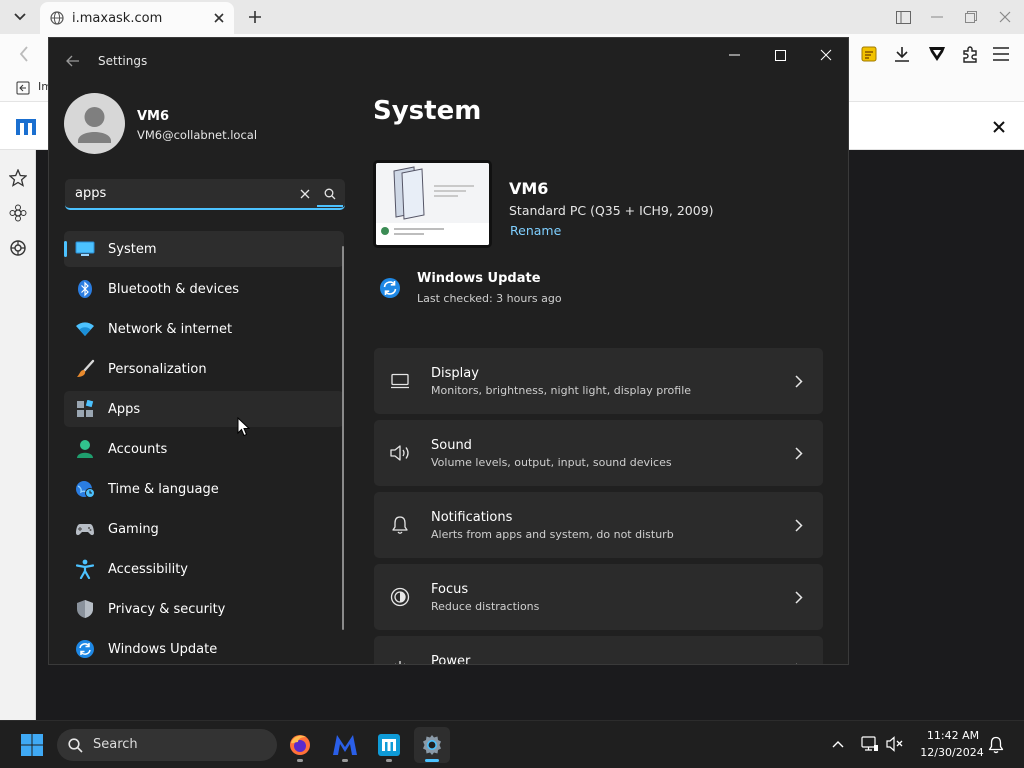 The width and height of the screenshot is (1024, 768). What do you see at coordinates (780, 55) in the screenshot?
I see `maximize-button` at bounding box center [780, 55].